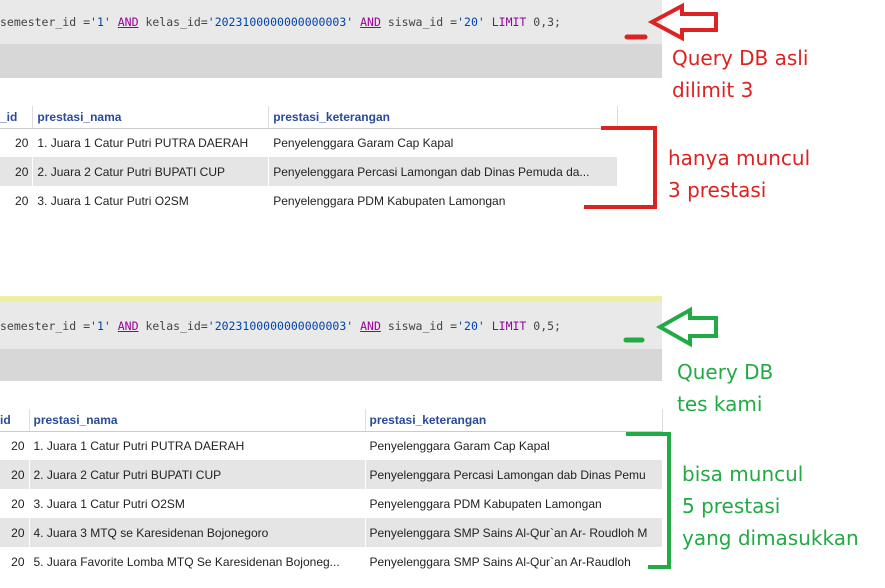  I want to click on annotation-line: tes kami, so click(720, 404).